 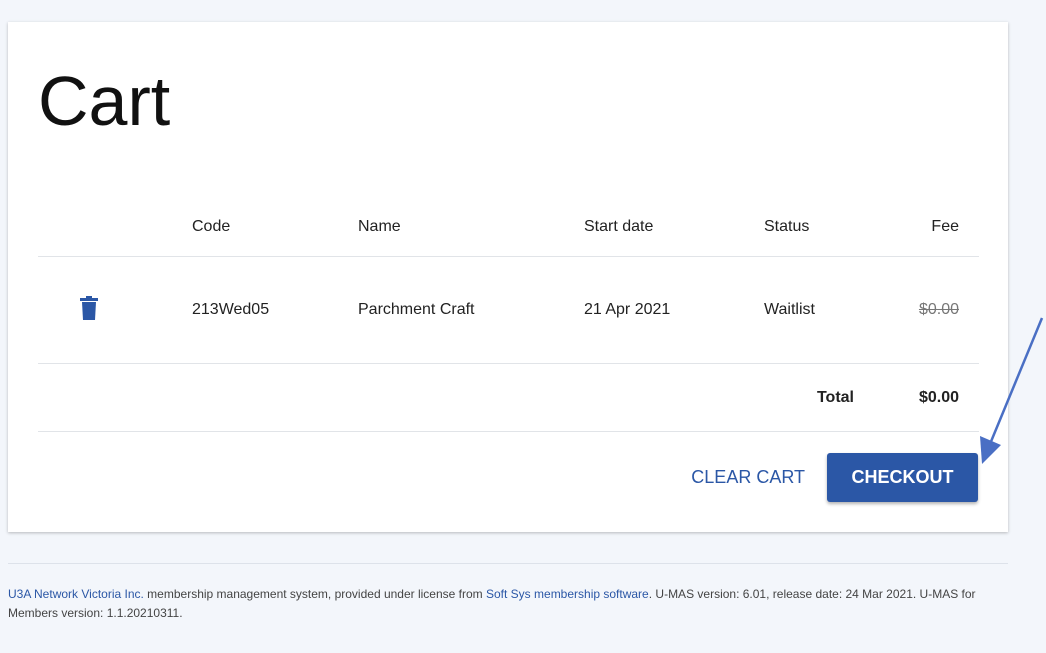 I want to click on cell-name: Parchment Craft, so click(x=471, y=310).